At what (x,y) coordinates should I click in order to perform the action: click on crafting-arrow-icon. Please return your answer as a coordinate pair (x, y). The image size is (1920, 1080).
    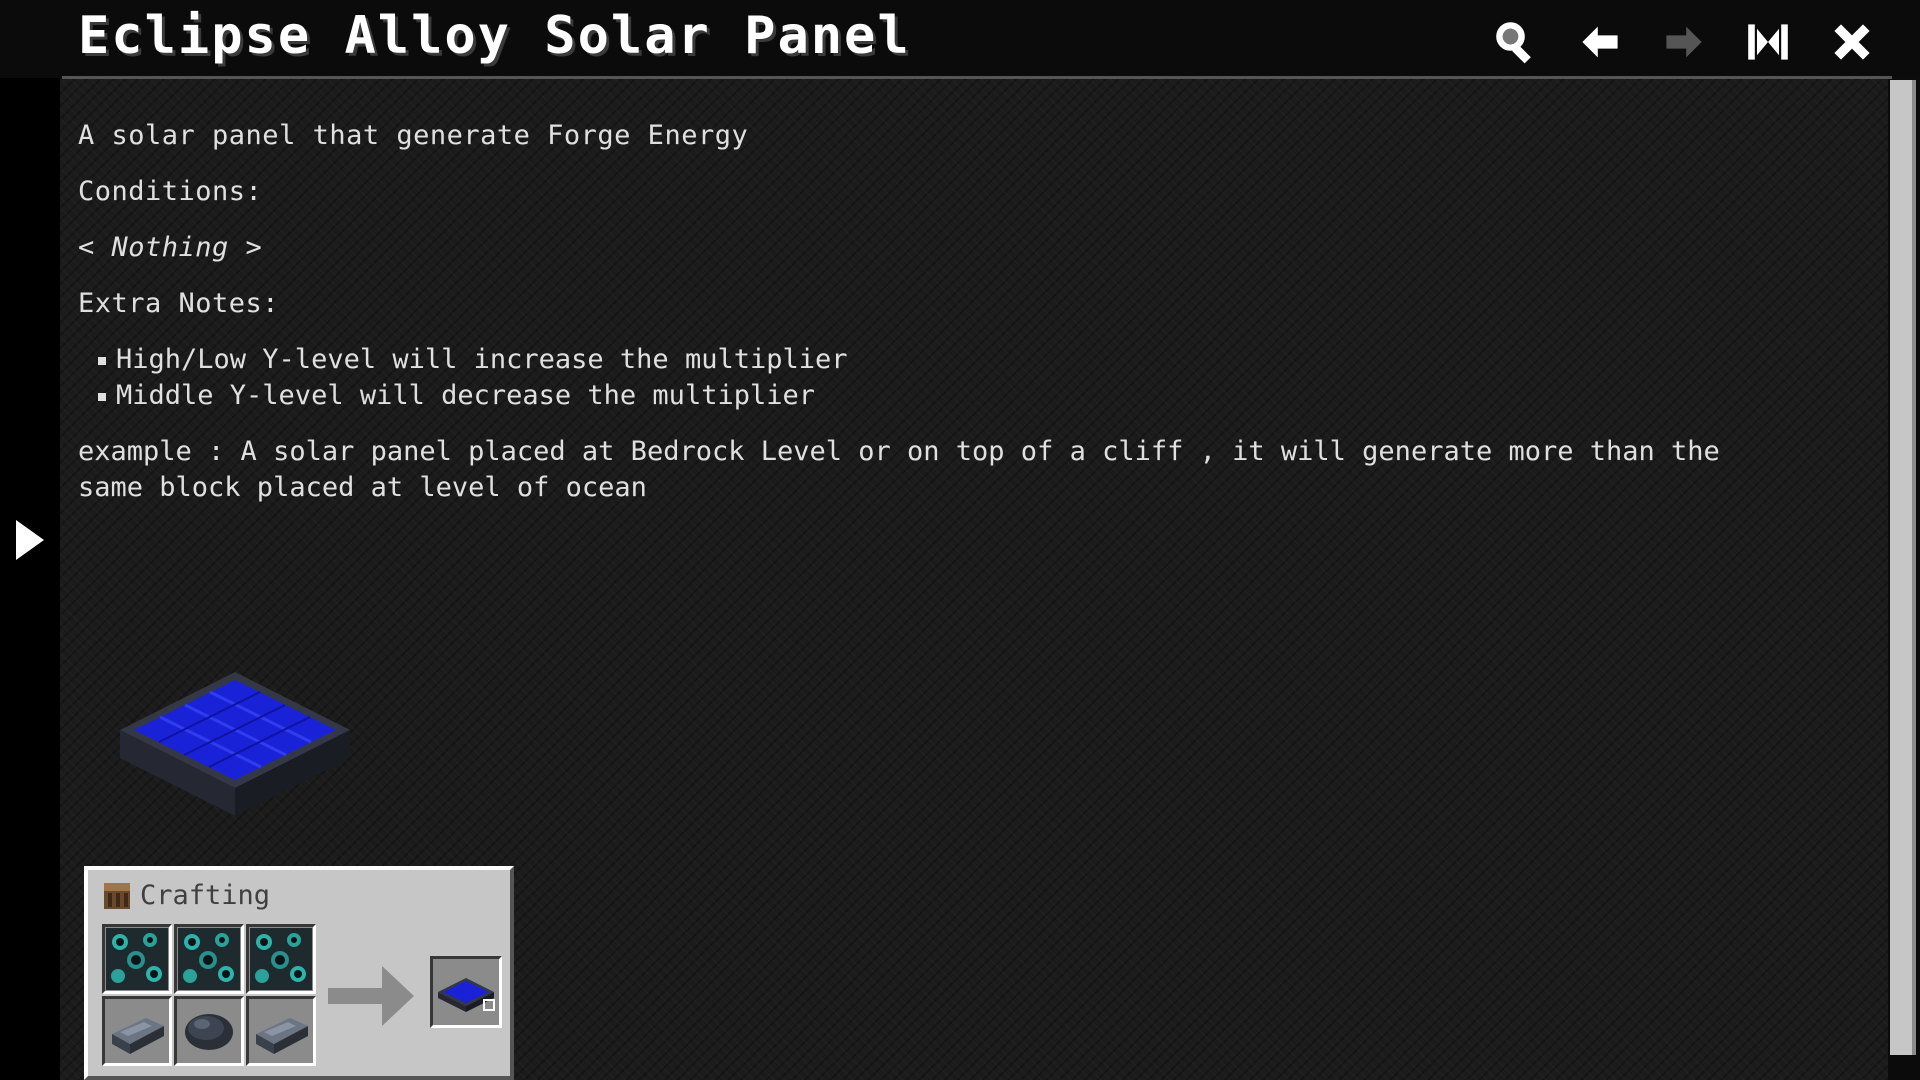
    Looking at the image, I should click on (371, 996).